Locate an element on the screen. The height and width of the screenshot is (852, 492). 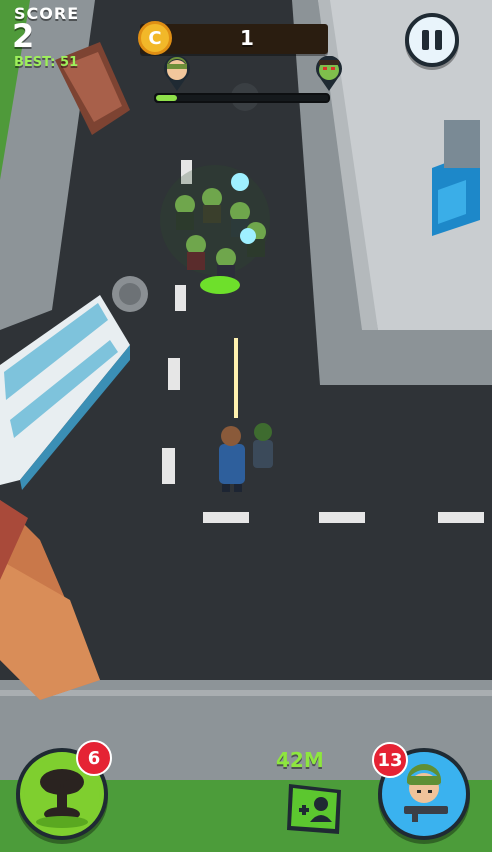
score-value: 2 is located at coordinates (23, 36).